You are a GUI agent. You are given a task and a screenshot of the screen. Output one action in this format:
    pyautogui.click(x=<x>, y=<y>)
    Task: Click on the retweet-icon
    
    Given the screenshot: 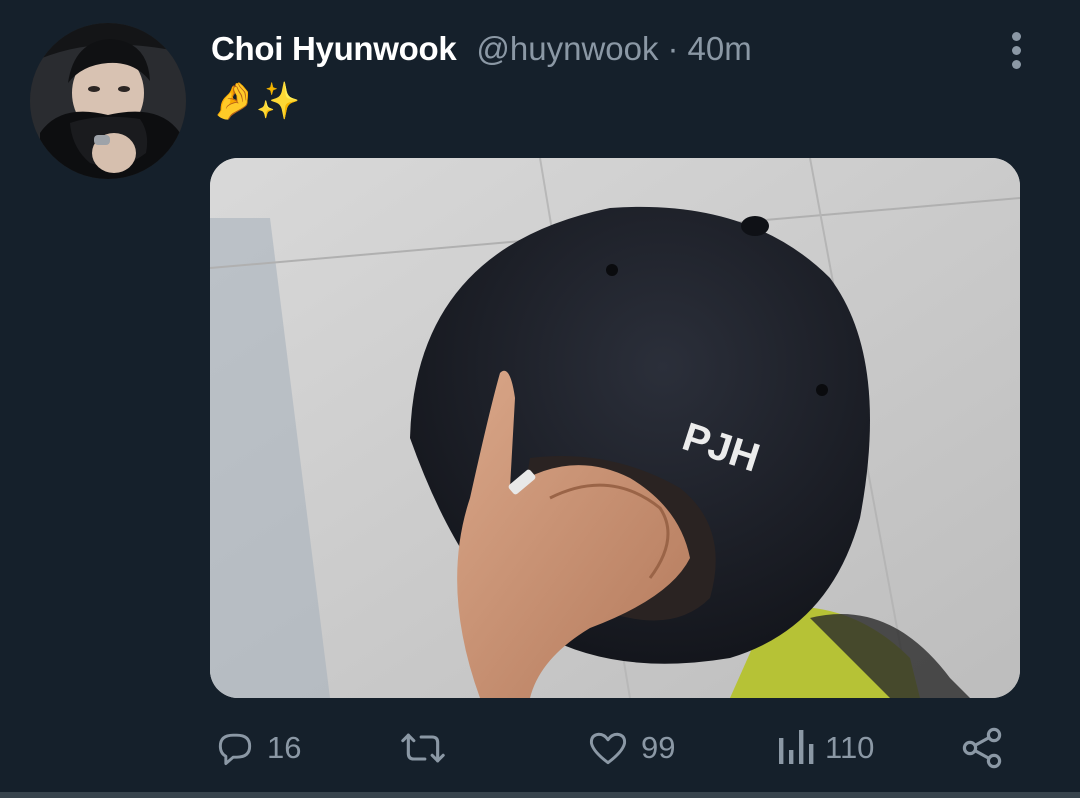 What is the action you would take?
    pyautogui.click(x=423, y=748)
    